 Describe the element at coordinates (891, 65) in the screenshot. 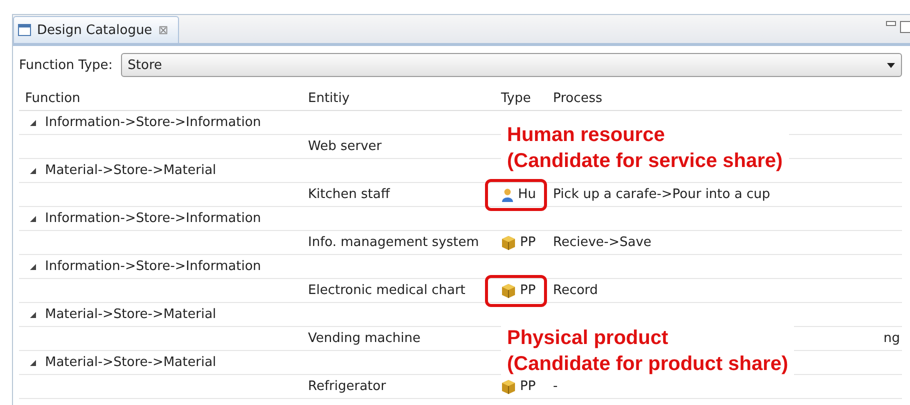

I see `caret-icon` at that location.